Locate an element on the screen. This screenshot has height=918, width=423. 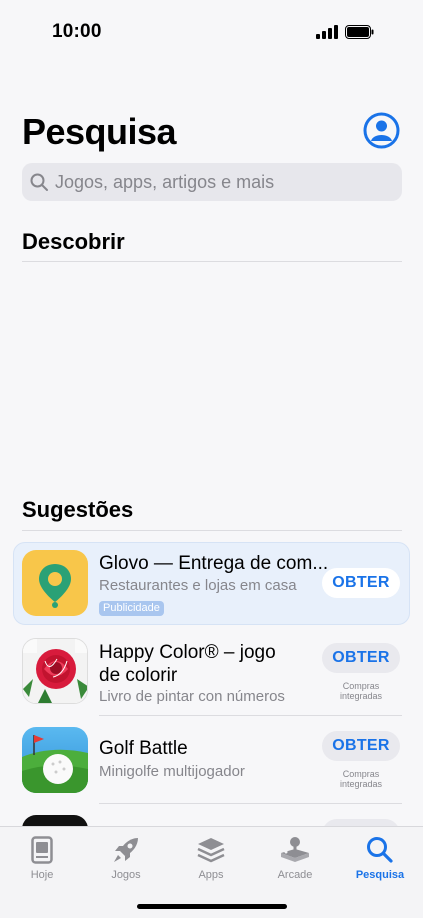
section-title-discover: Descobrir is located at coordinates (73, 241).